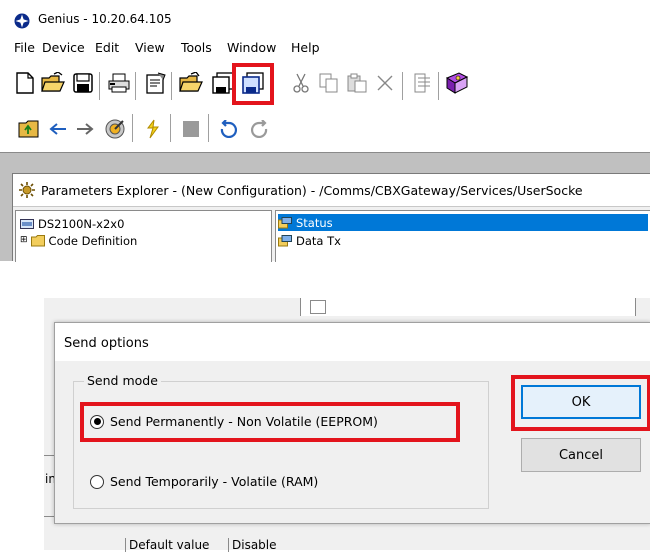 The image size is (650, 552). What do you see at coordinates (27, 223) in the screenshot?
I see `device-icon` at bounding box center [27, 223].